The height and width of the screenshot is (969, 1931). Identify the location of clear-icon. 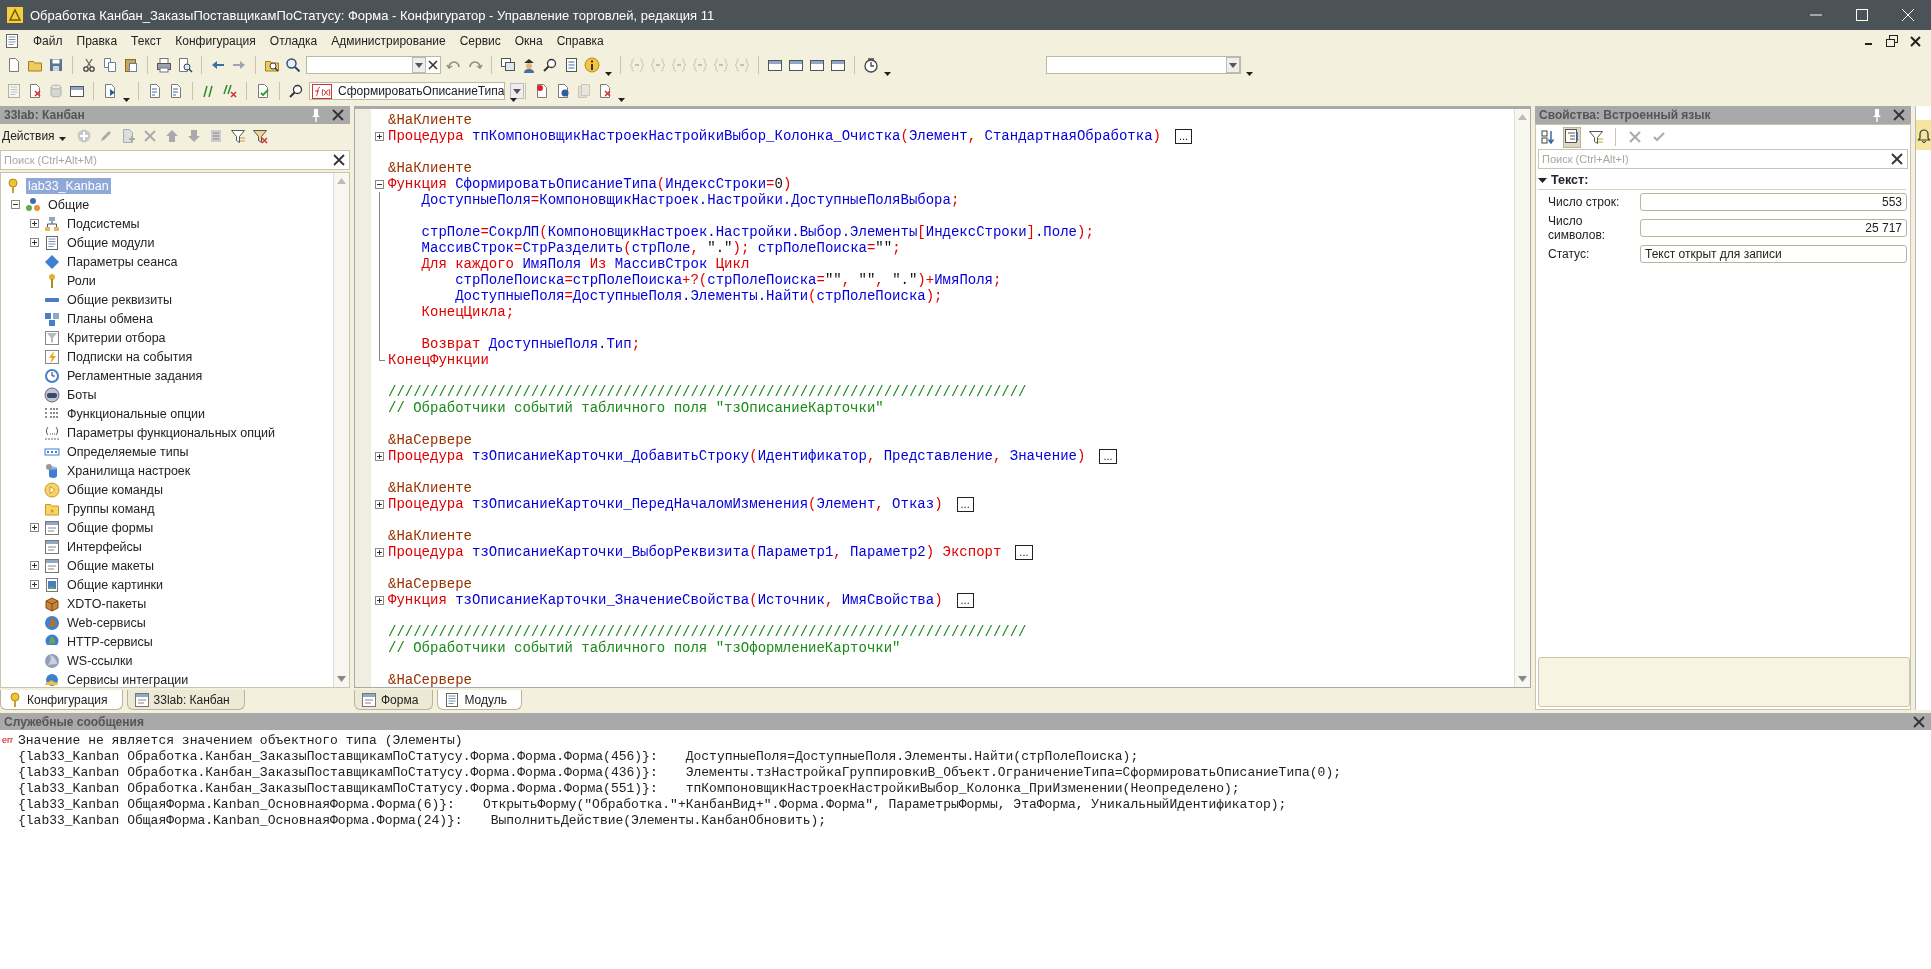
(433, 65).